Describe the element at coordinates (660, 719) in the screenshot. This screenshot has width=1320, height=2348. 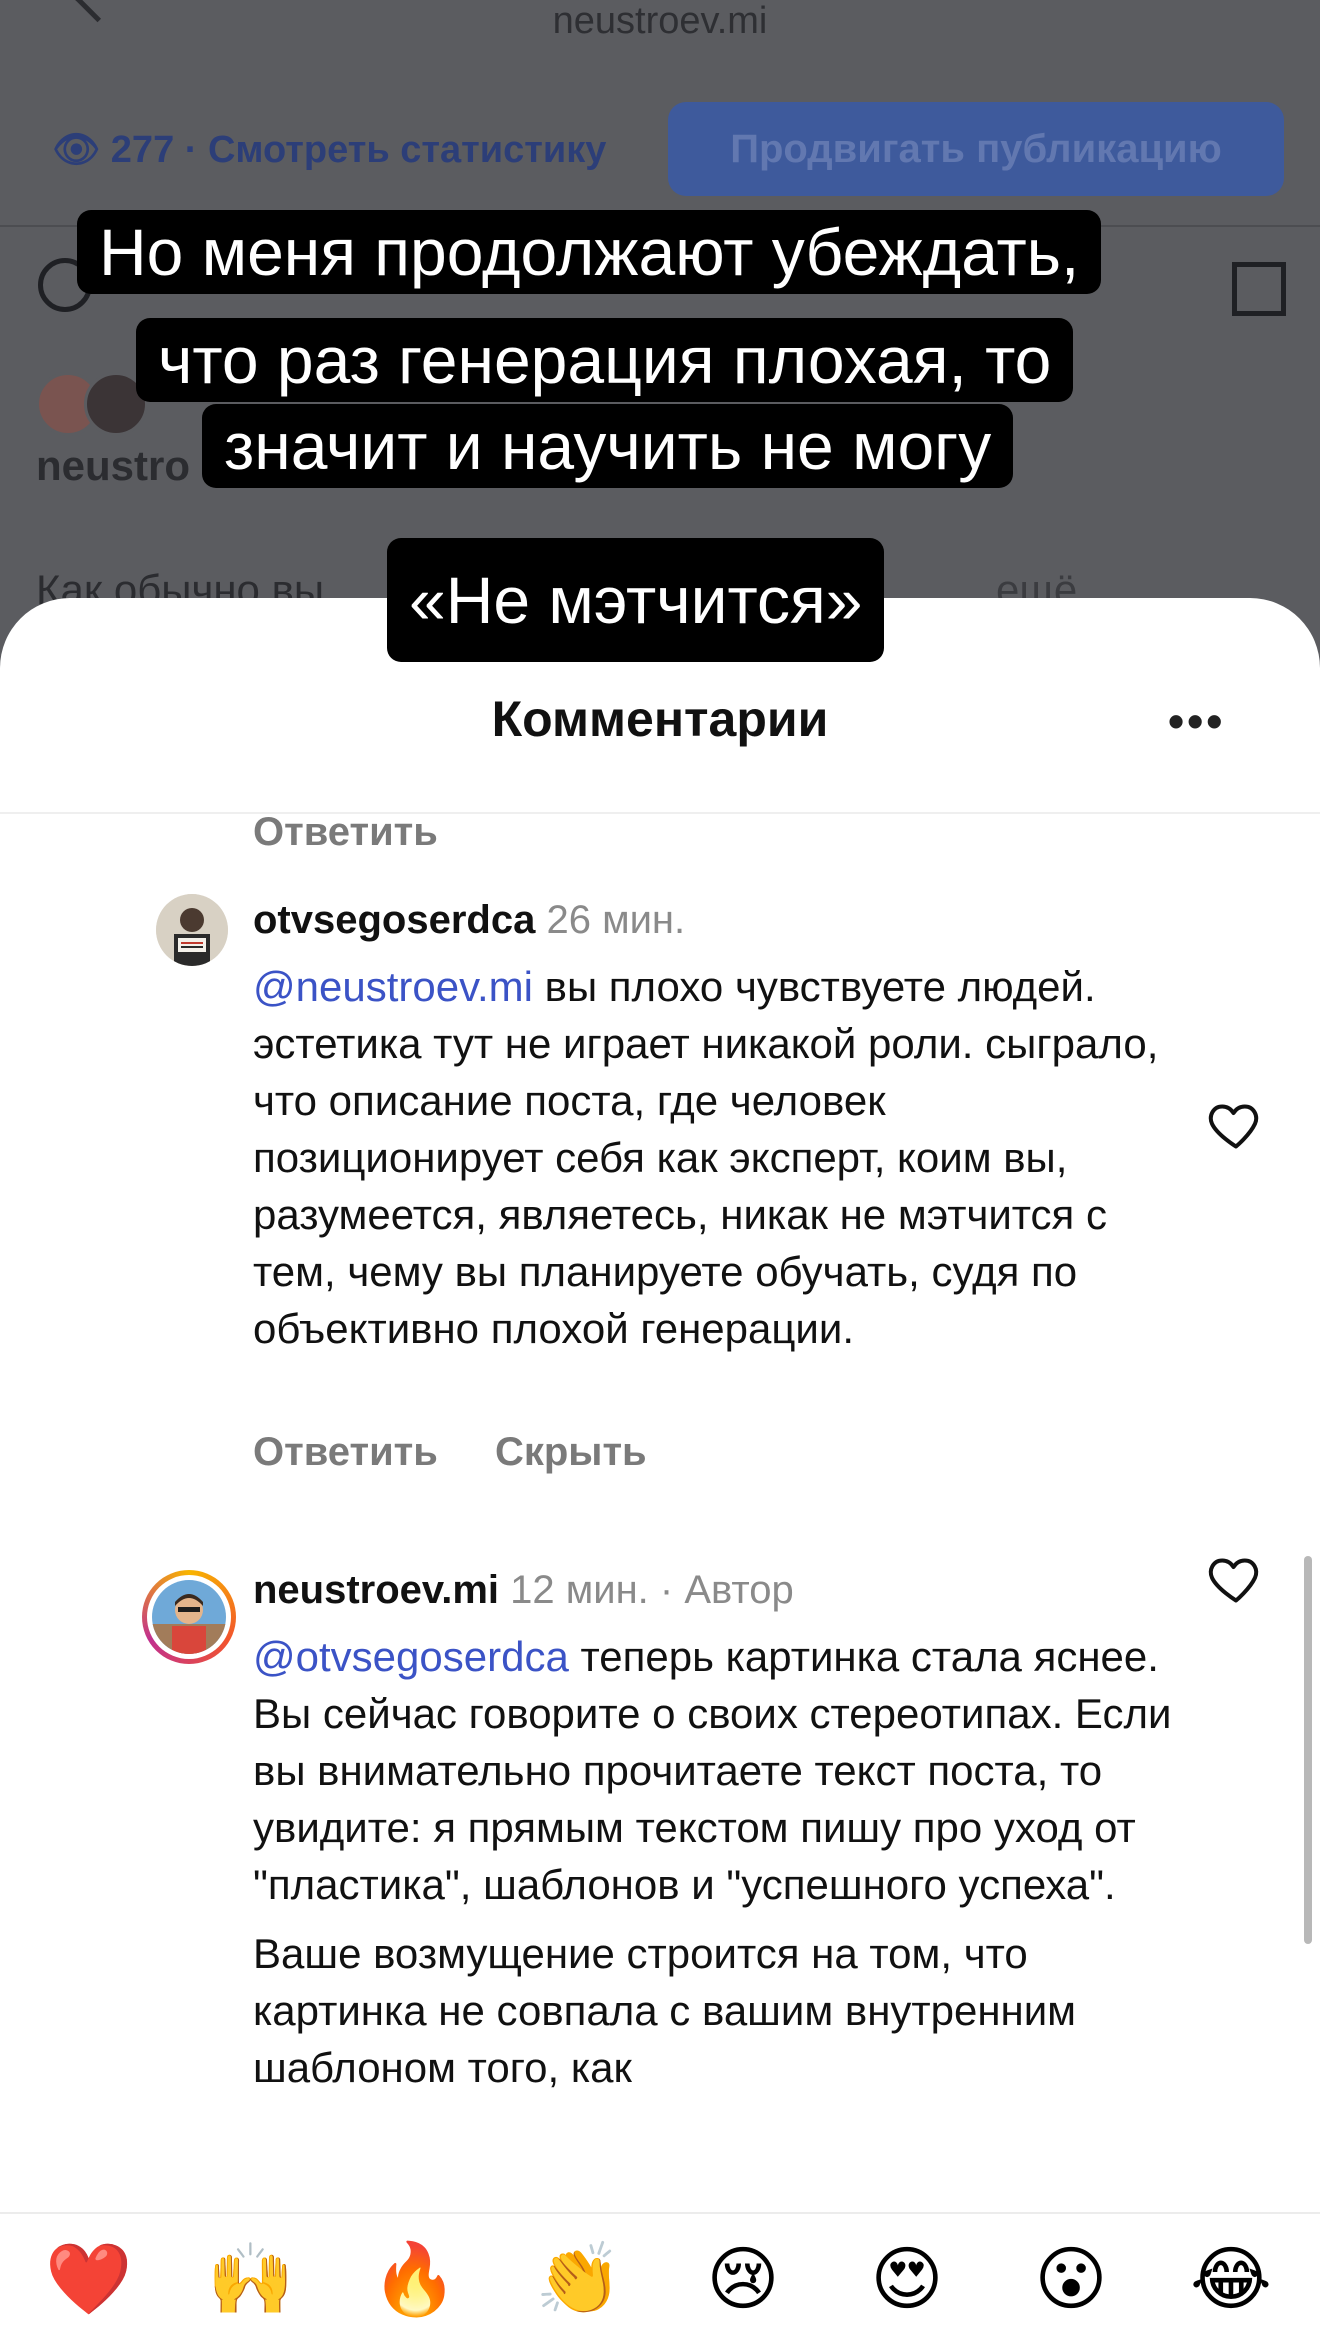
I see `sheet-title: Комментарии` at that location.